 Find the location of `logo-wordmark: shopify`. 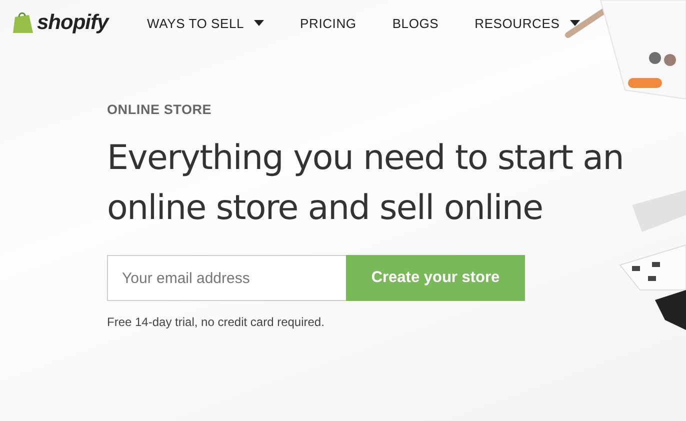

logo-wordmark: shopify is located at coordinates (72, 23).